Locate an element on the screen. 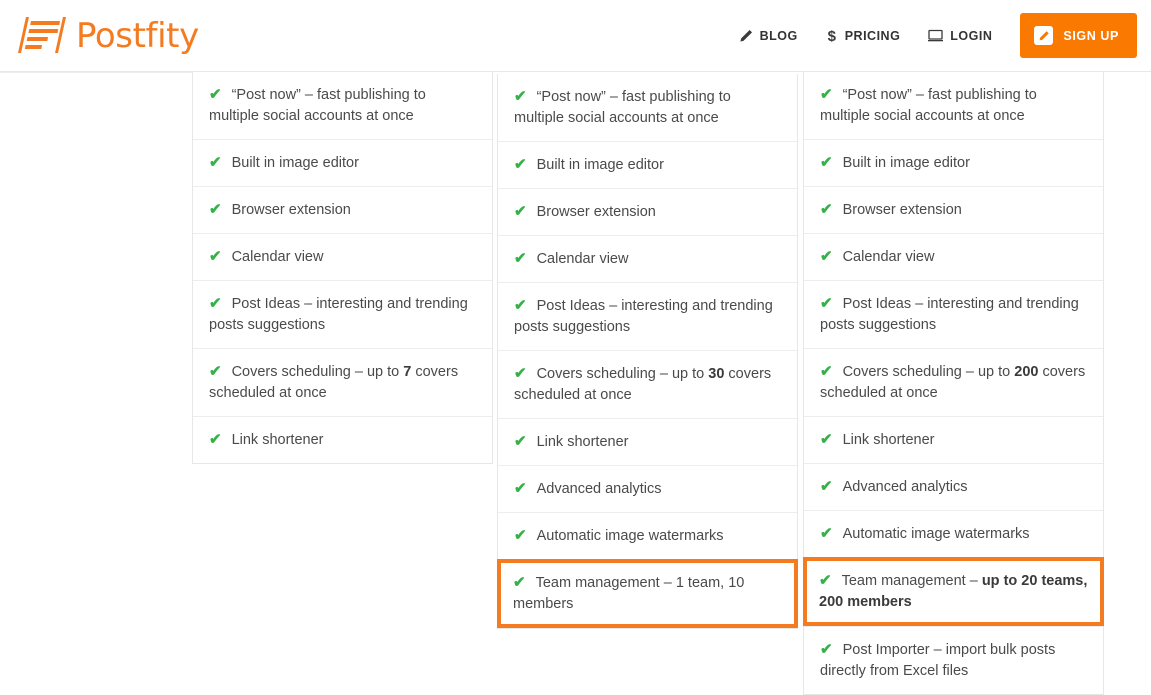  sign-up-button: SIGN UP is located at coordinates (1078, 35).